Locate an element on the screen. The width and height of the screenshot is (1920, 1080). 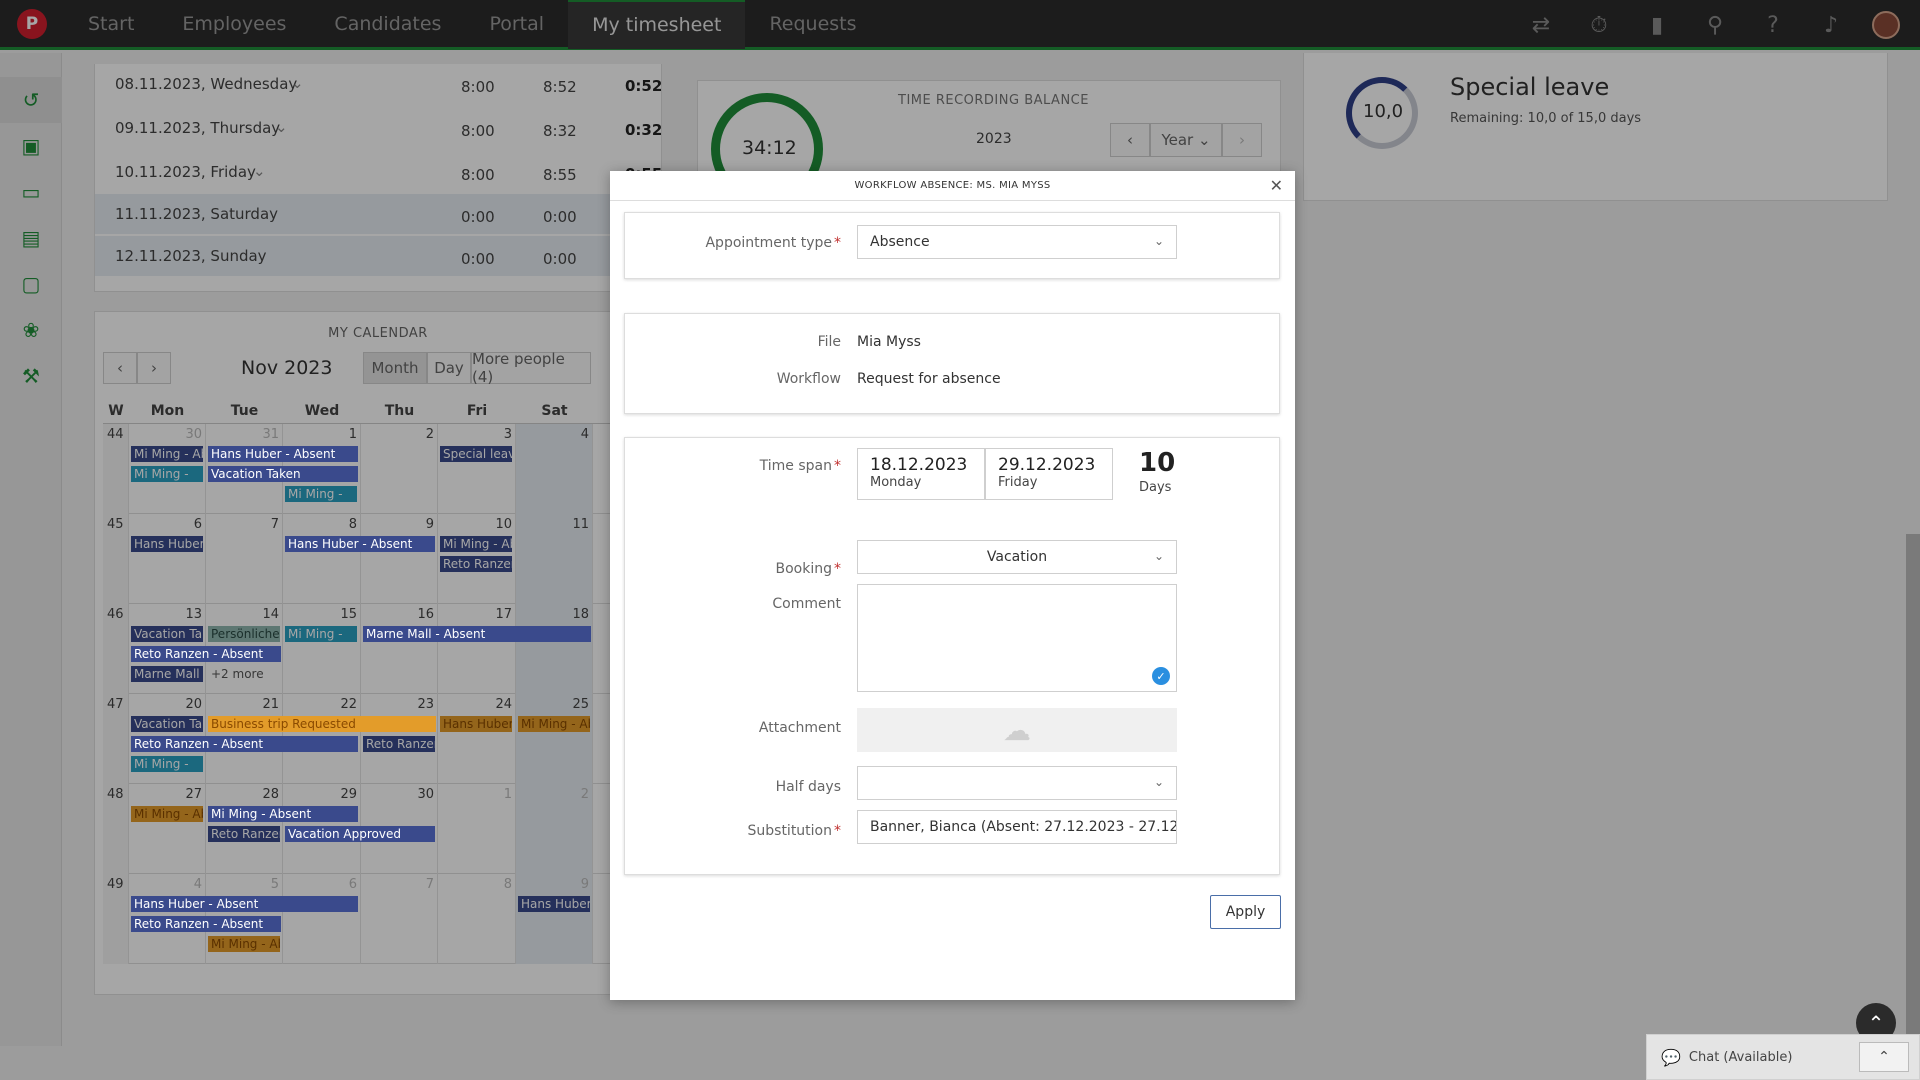
calendar-event: Business trip Requested is located at coordinates (322, 724).